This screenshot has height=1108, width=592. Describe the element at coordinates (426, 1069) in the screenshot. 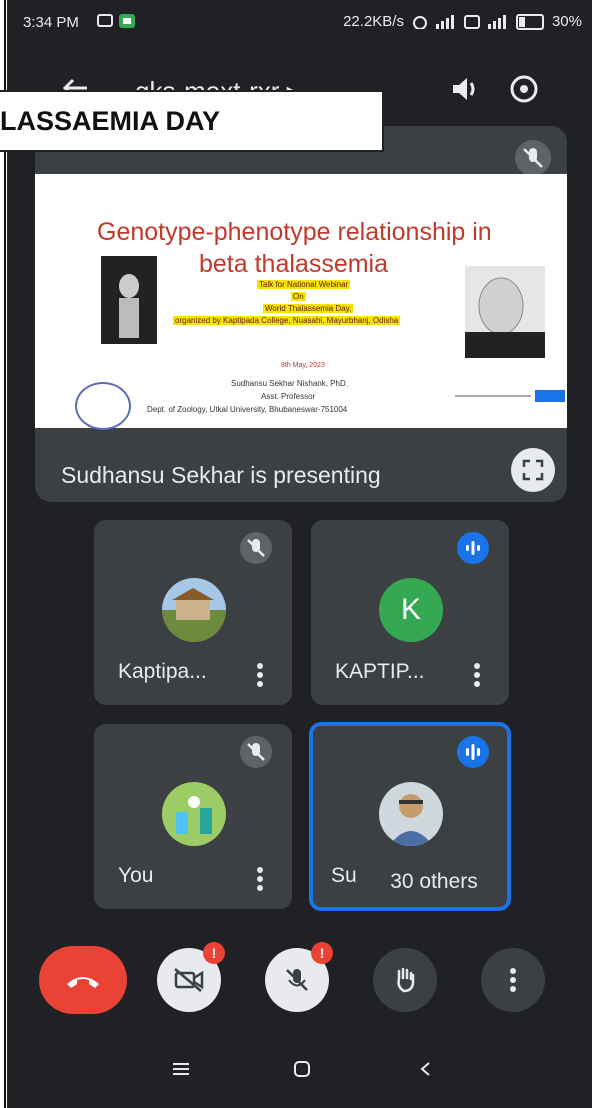

I see `back-icon` at that location.